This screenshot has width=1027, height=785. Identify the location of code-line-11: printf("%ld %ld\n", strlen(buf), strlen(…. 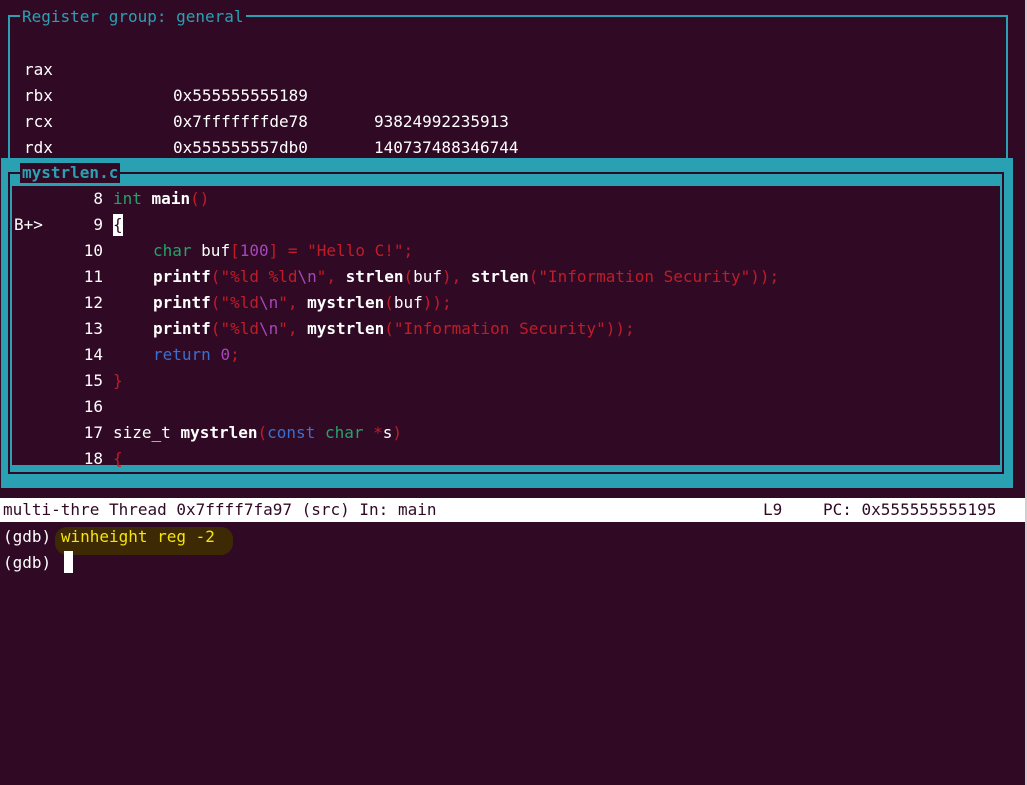
(466, 277).